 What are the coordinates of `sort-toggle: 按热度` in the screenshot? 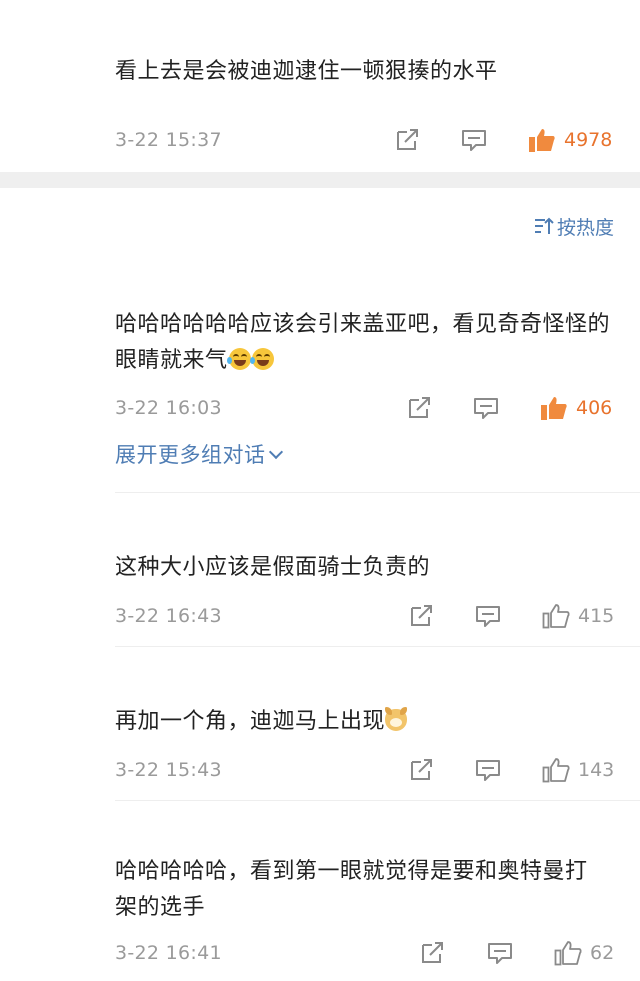 It's located at (574, 226).